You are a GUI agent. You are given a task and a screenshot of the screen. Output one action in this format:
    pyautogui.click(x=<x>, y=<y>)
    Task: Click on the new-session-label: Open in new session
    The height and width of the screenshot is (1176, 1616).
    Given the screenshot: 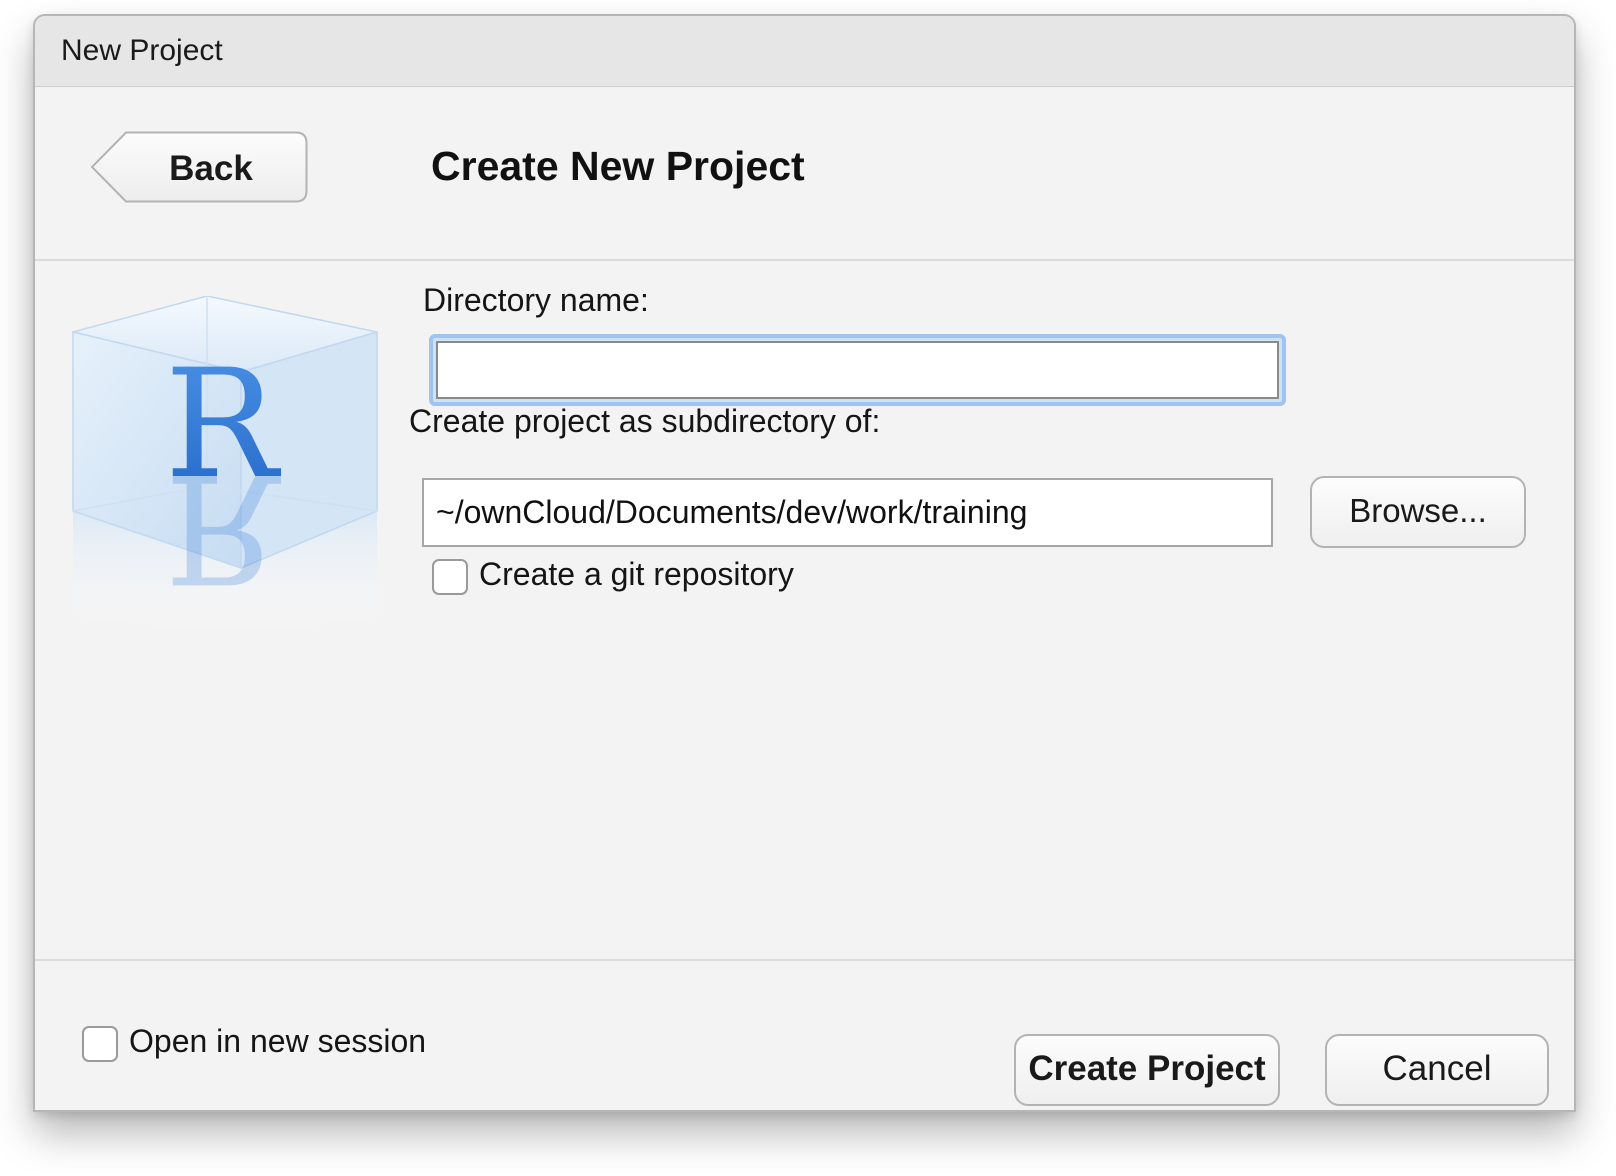 What is the action you would take?
    pyautogui.click(x=278, y=1041)
    